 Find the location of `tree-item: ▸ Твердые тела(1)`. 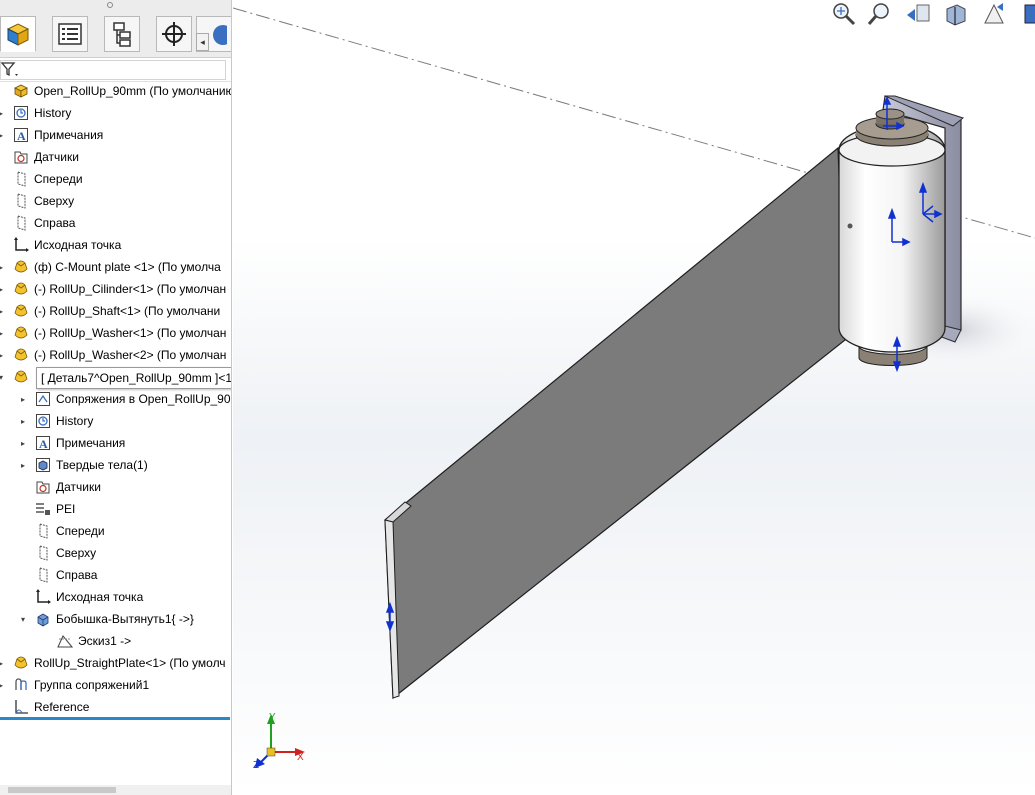

tree-item: ▸ Твердые тела(1) is located at coordinates (83, 465).